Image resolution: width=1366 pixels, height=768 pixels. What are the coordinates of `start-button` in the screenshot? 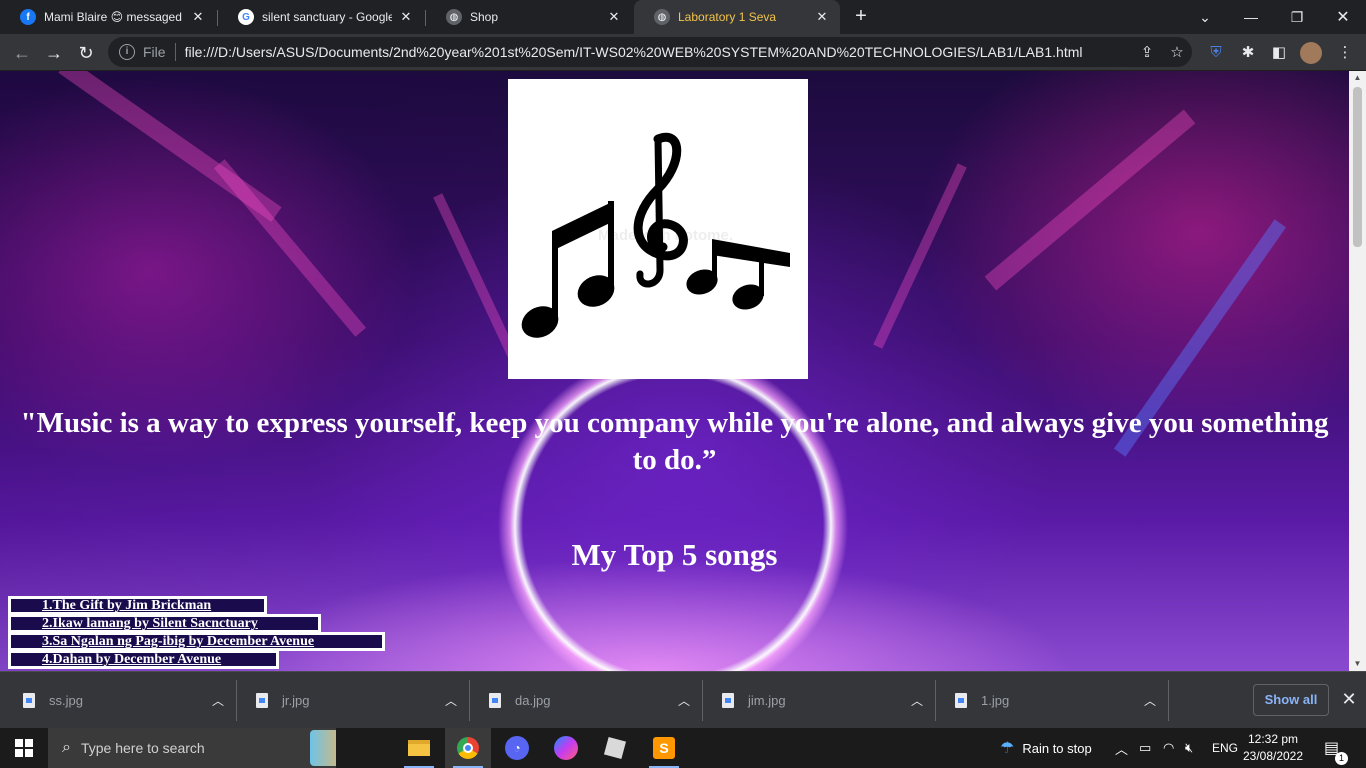 It's located at (24, 748).